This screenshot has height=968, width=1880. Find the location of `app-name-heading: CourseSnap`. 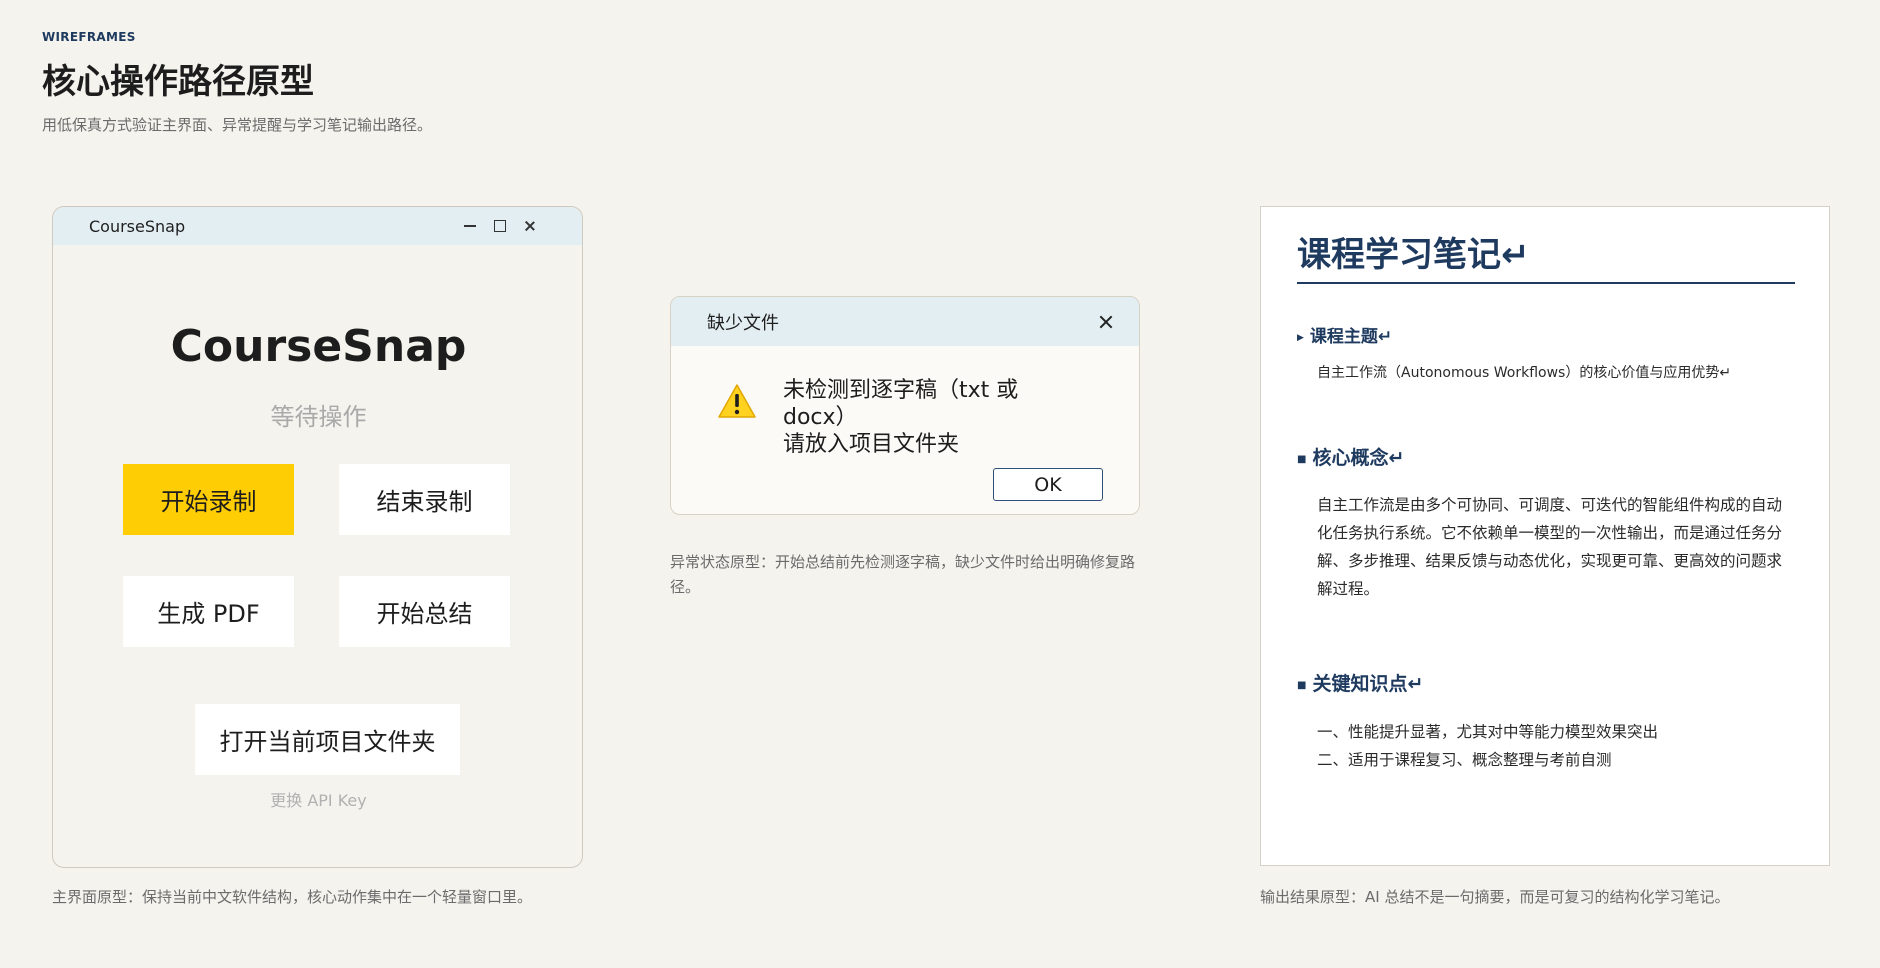

app-name-heading: CourseSnap is located at coordinates (318, 346).